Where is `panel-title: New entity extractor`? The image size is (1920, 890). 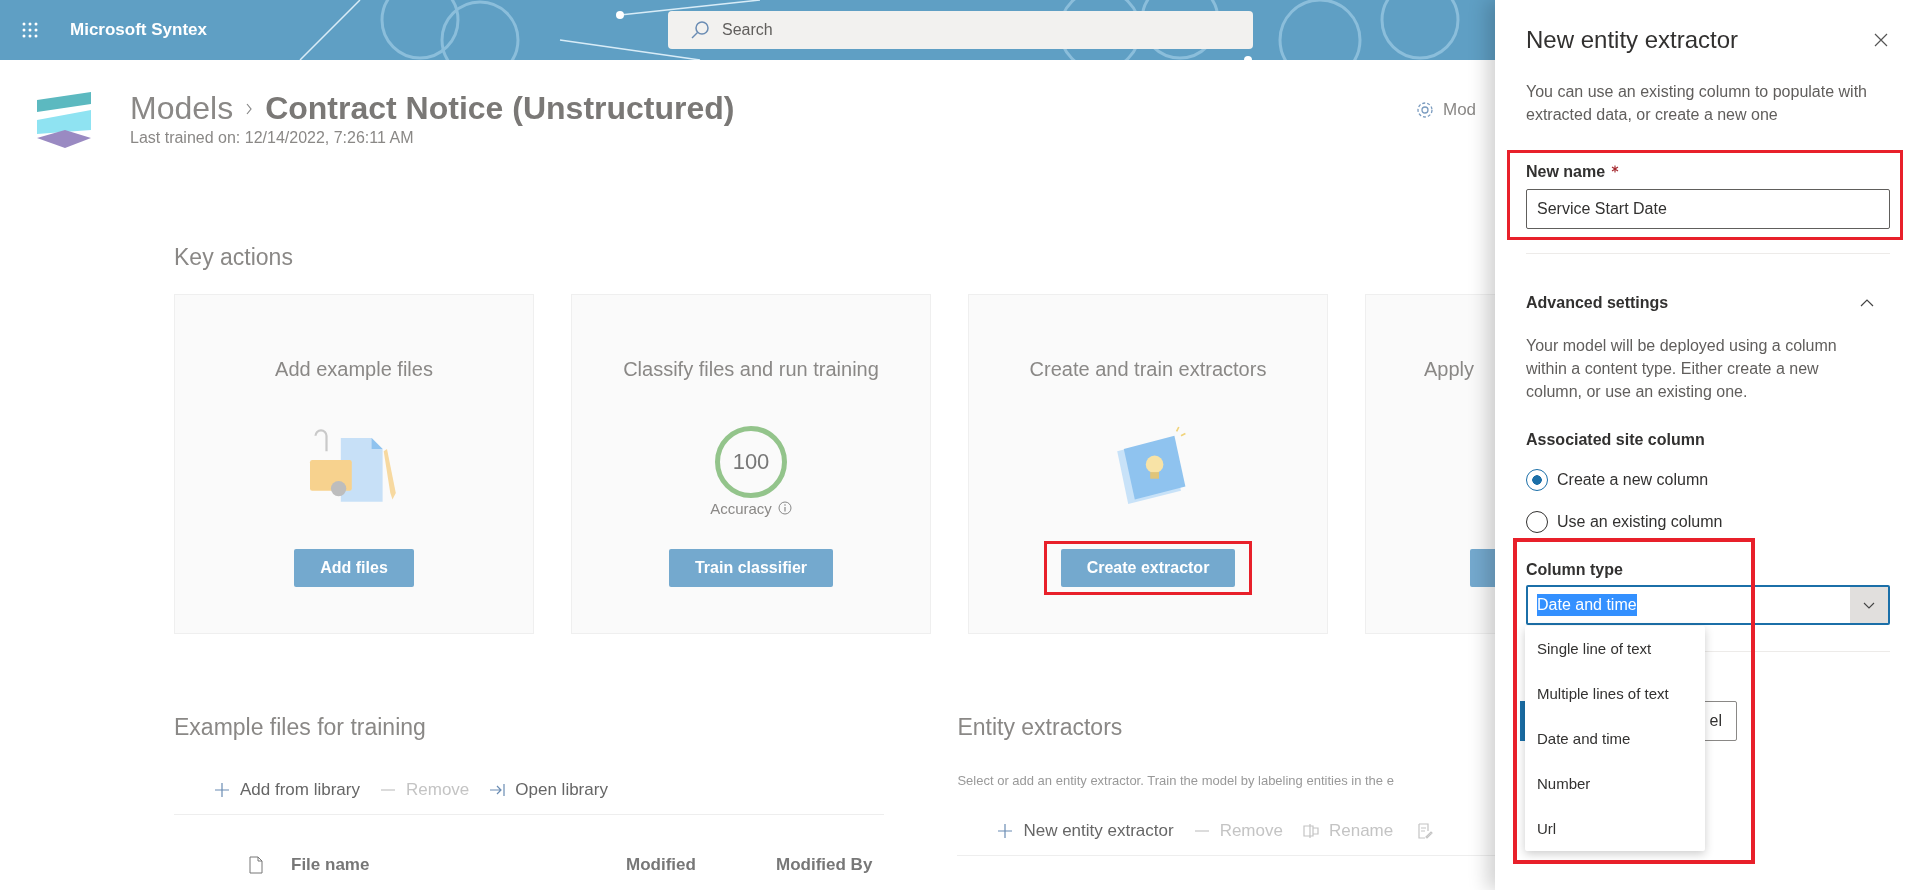
panel-title: New entity extractor is located at coordinates (1632, 40).